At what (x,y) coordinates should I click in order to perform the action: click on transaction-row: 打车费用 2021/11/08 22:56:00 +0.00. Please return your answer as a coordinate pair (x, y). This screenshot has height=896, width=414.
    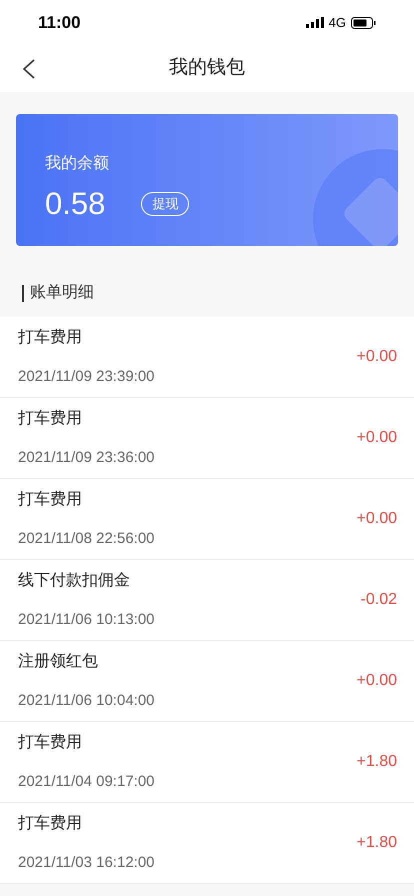
    Looking at the image, I should click on (207, 519).